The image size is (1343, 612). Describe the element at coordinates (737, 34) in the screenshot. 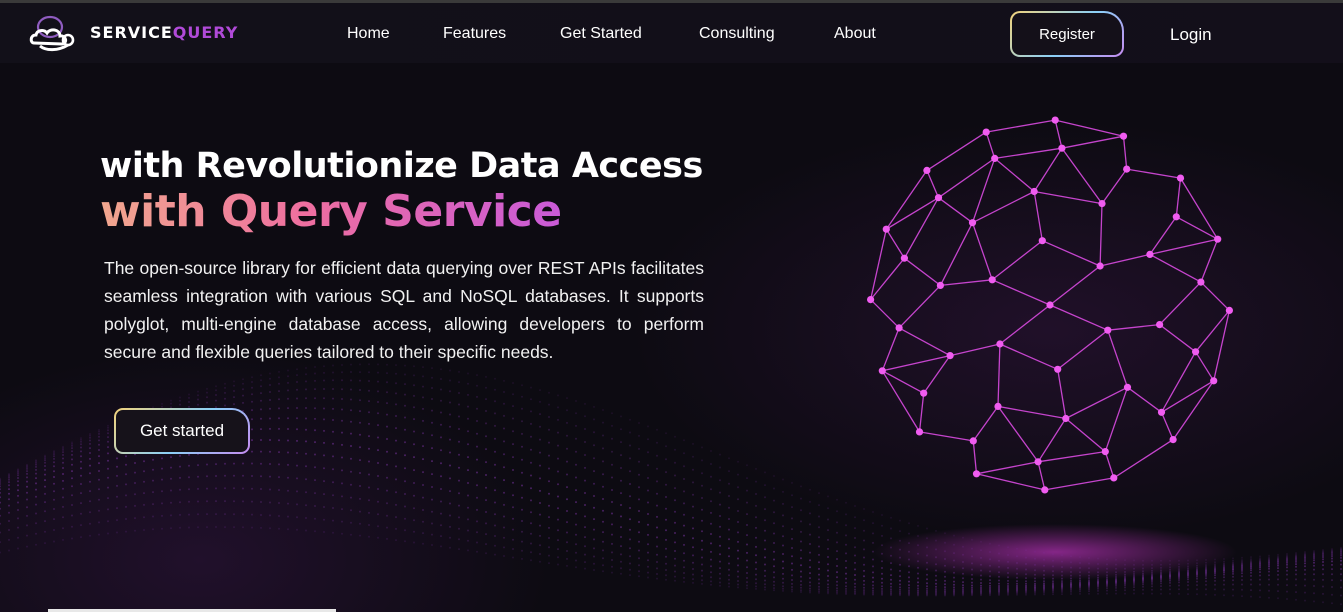

I see `nav-link-consulting: Consulting` at that location.